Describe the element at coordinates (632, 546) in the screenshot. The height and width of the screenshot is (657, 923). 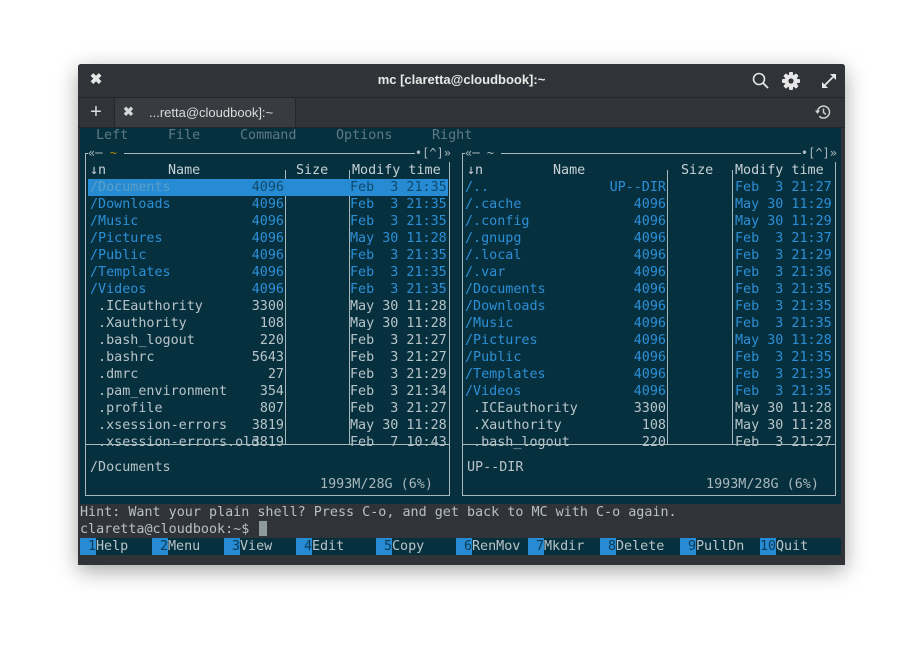
I see `fkey-delete: 8Delete` at that location.